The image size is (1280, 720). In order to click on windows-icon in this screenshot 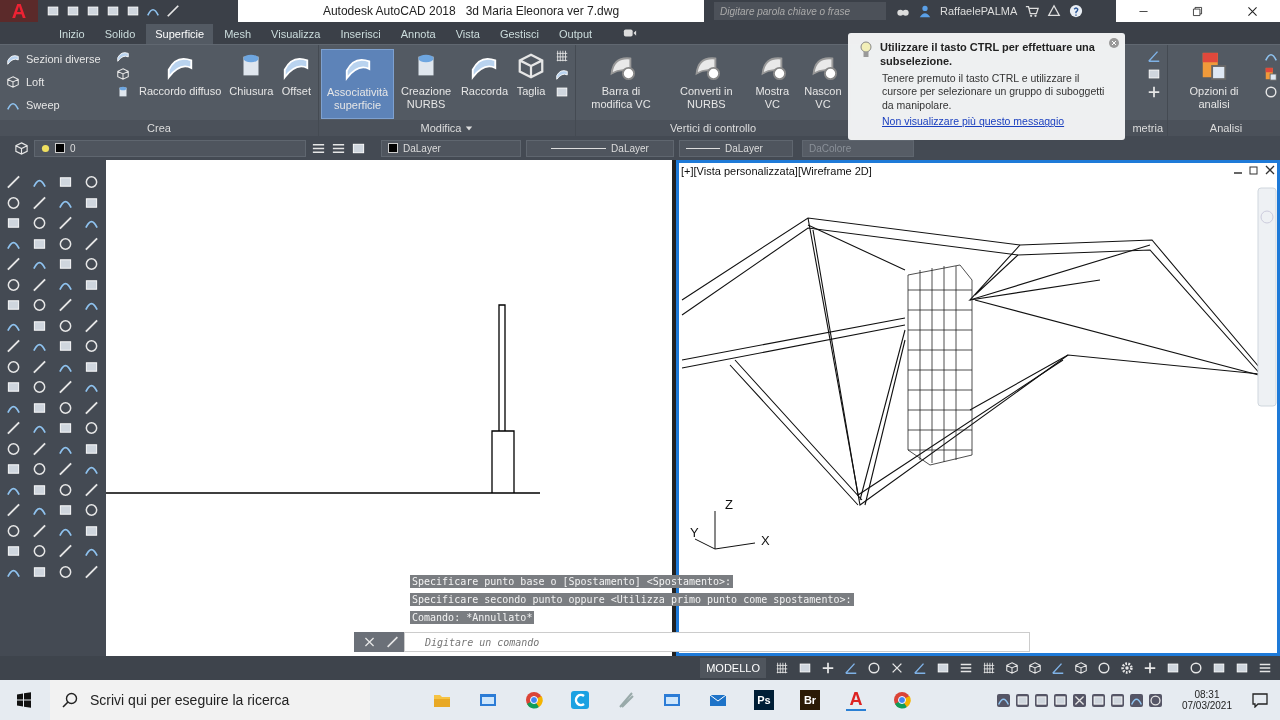, I will do `click(24, 700)`.